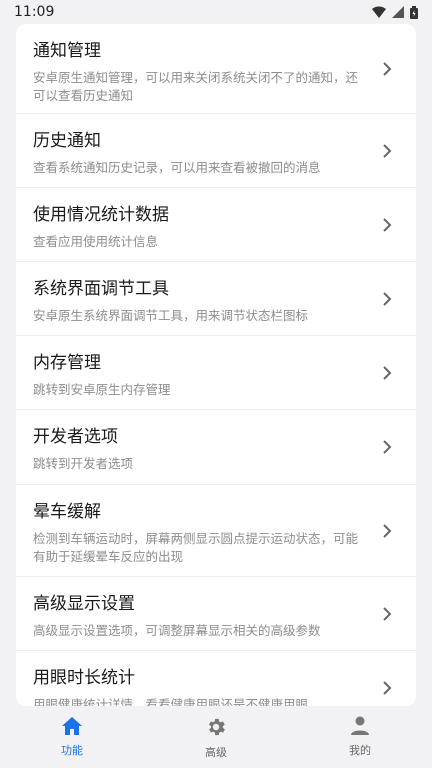 This screenshot has height=768, width=432. What do you see at coordinates (72, 750) in the screenshot?
I see `nav-label: 功能` at bounding box center [72, 750].